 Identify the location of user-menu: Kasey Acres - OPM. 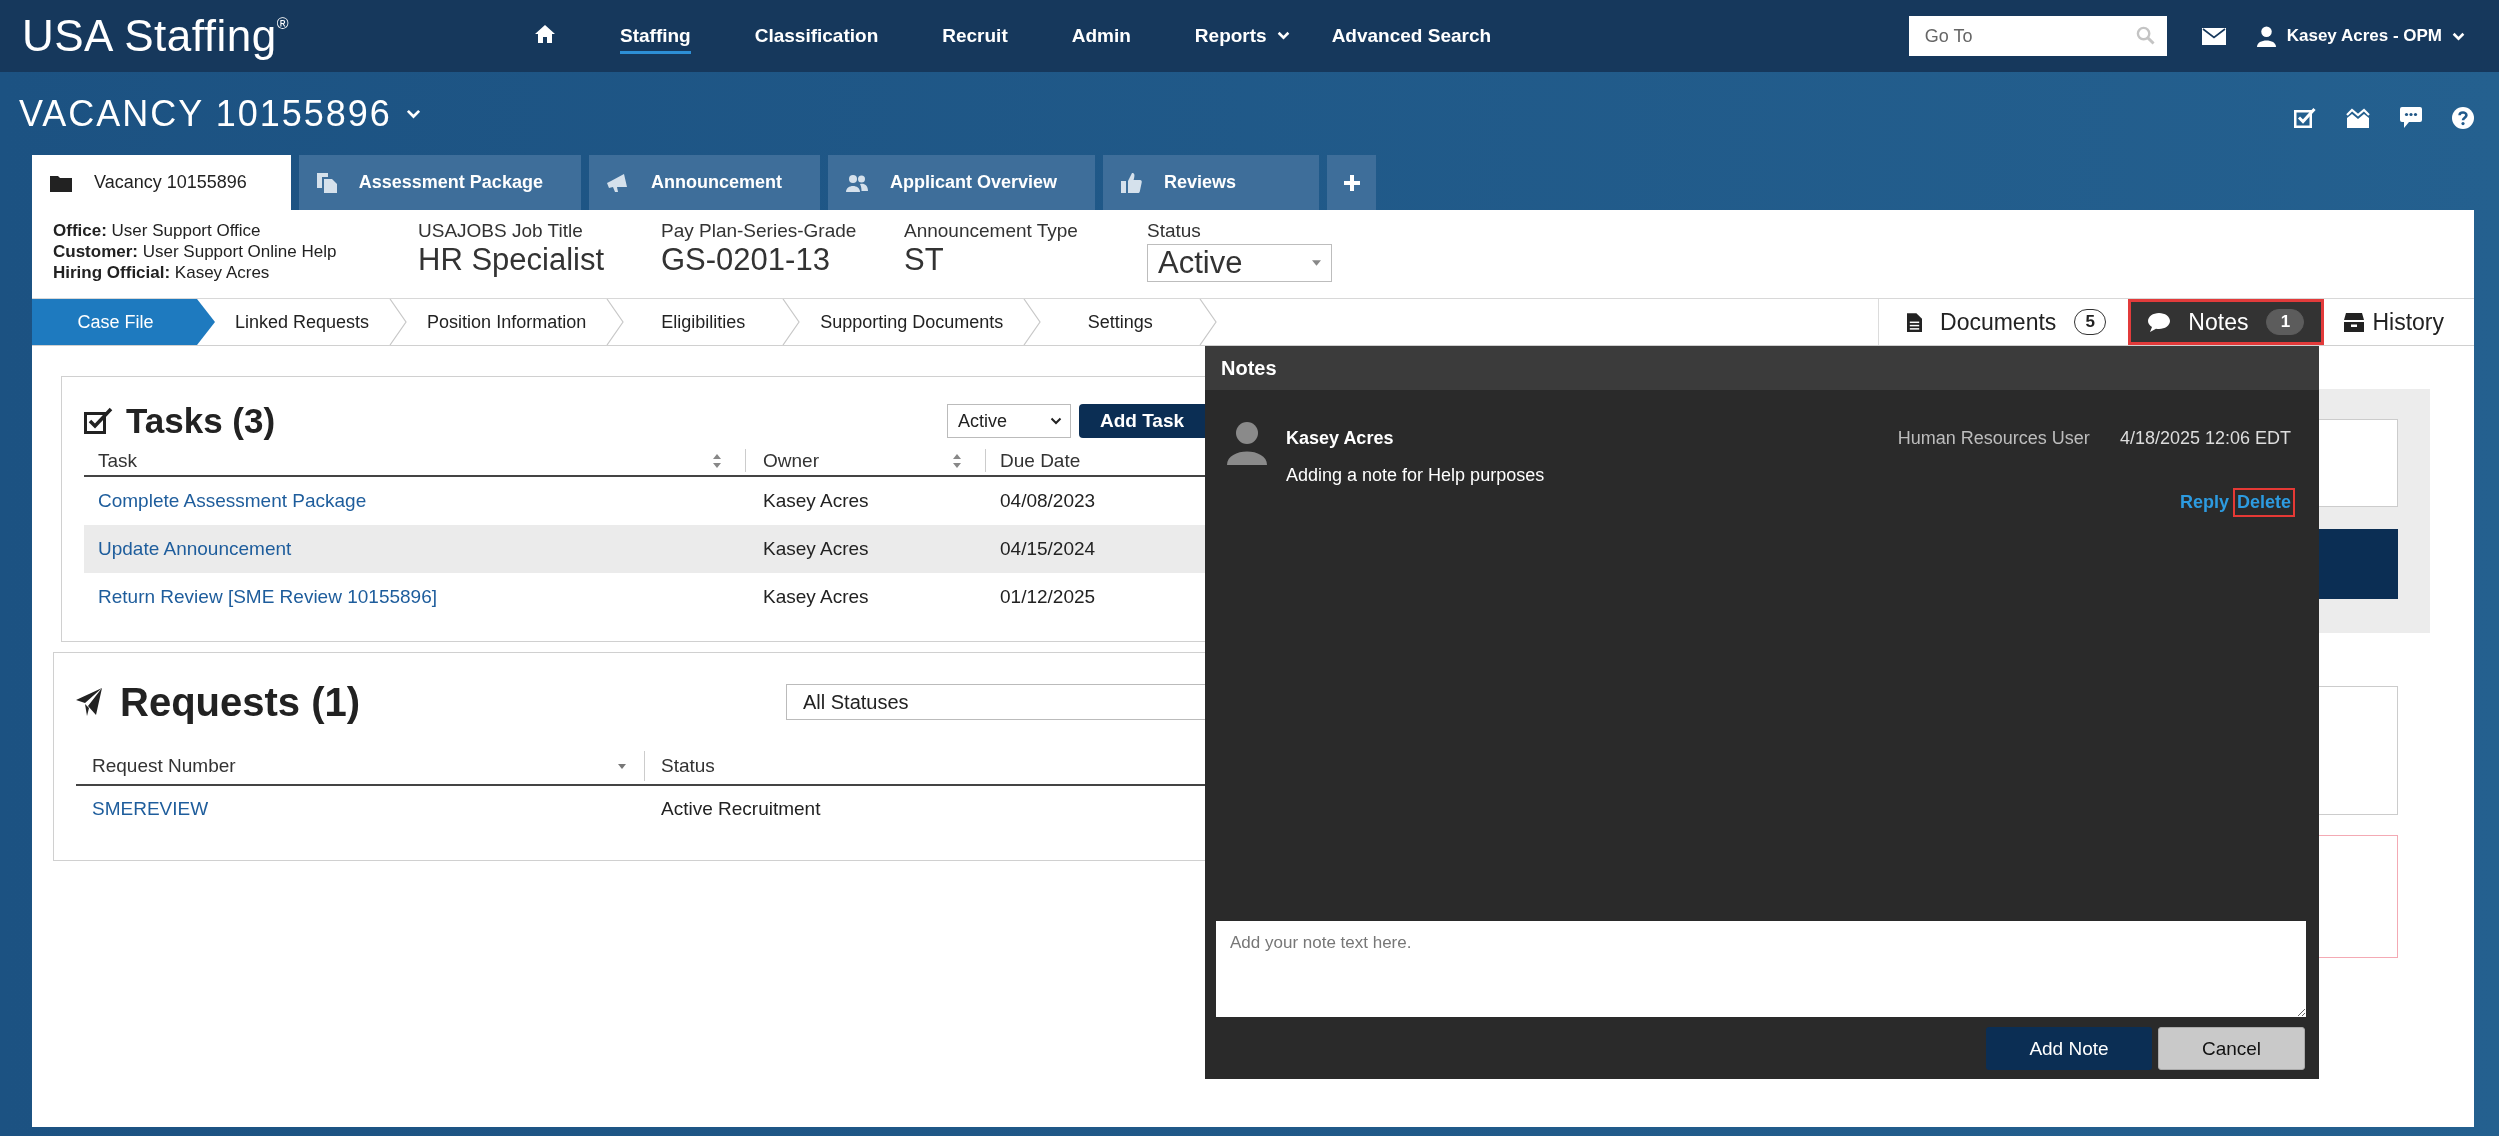
(2360, 36).